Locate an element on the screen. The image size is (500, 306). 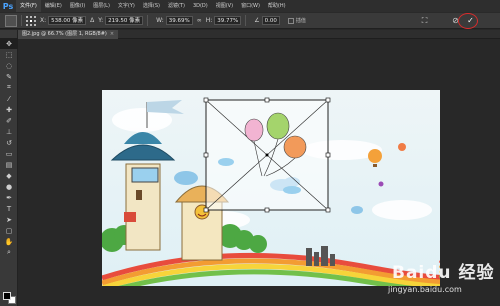
h-label: H: is located at coordinates (209, 20).